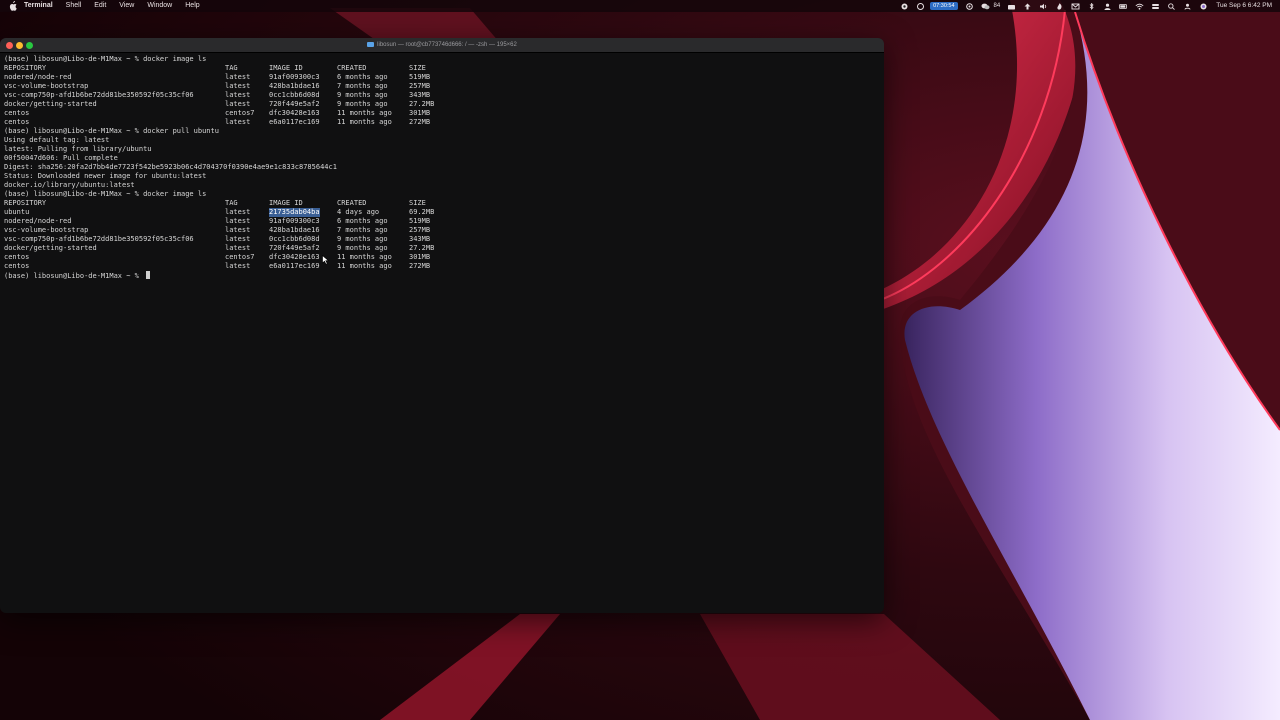 This screenshot has height=720, width=1280. I want to click on menu-window: Window, so click(159, 6).